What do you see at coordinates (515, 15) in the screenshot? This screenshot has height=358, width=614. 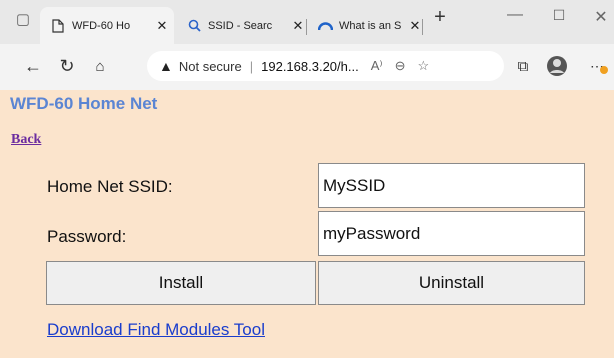 I see `minimize-icon: —` at bounding box center [515, 15].